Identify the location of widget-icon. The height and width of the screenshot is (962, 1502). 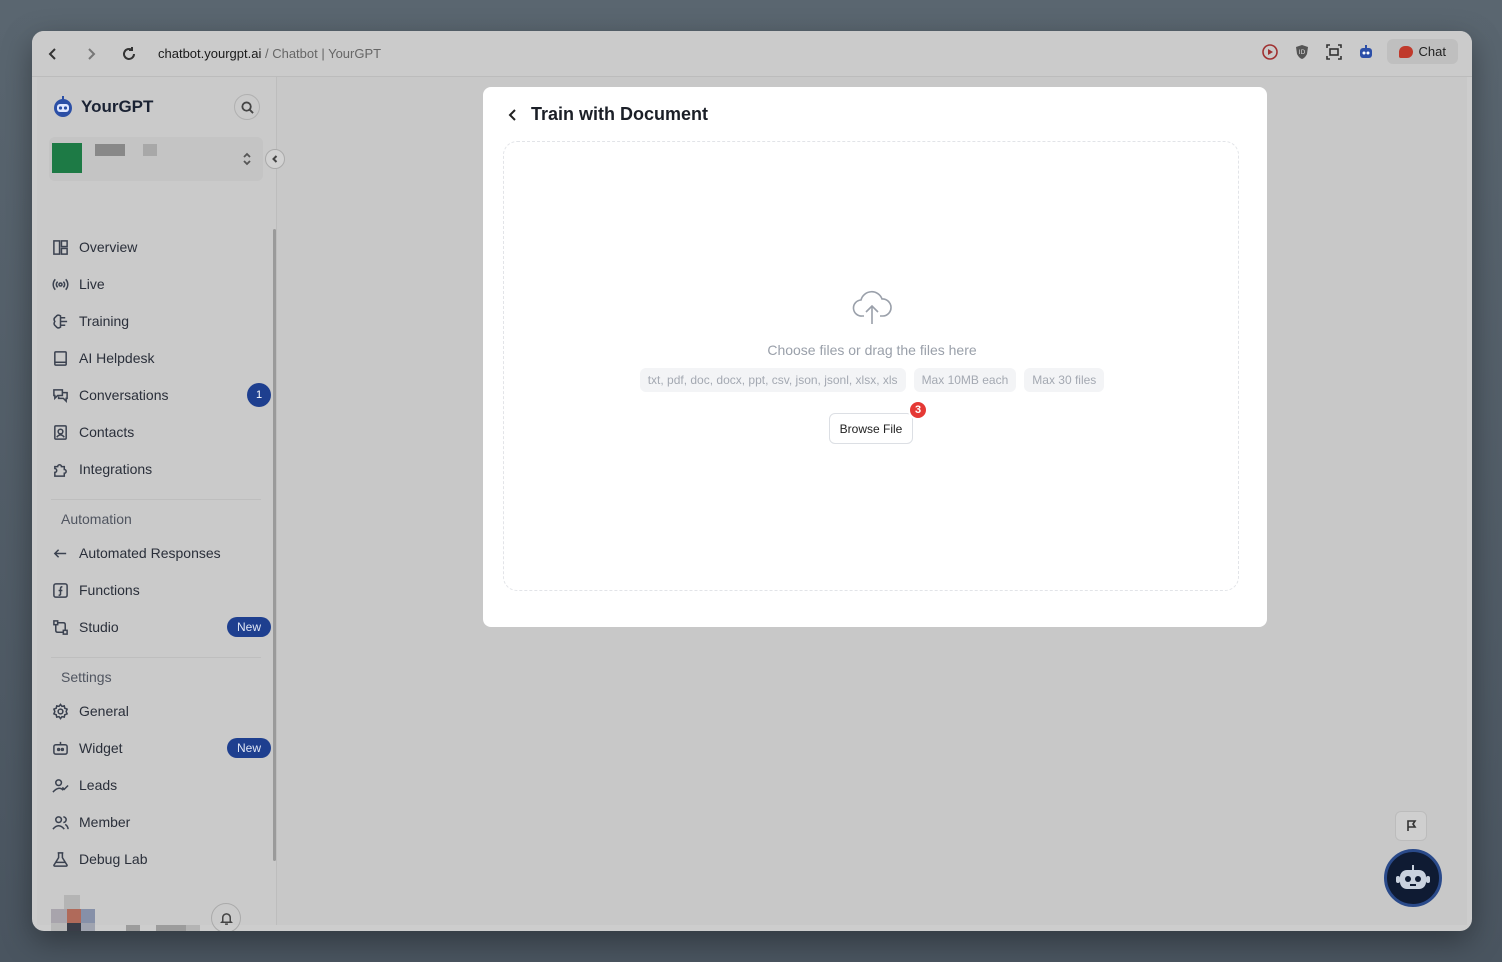
(60, 748).